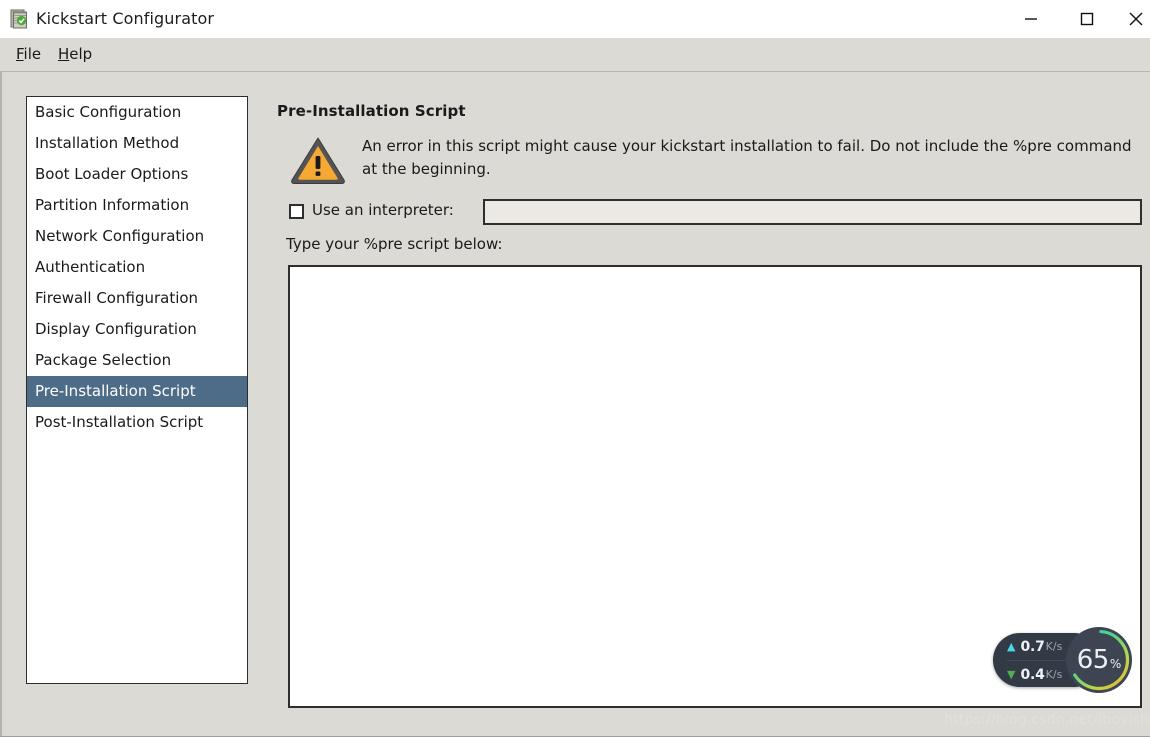 The image size is (1150, 740). I want to click on upload-speed-row: ▲ 0.7 K/s, so click(1034, 646).